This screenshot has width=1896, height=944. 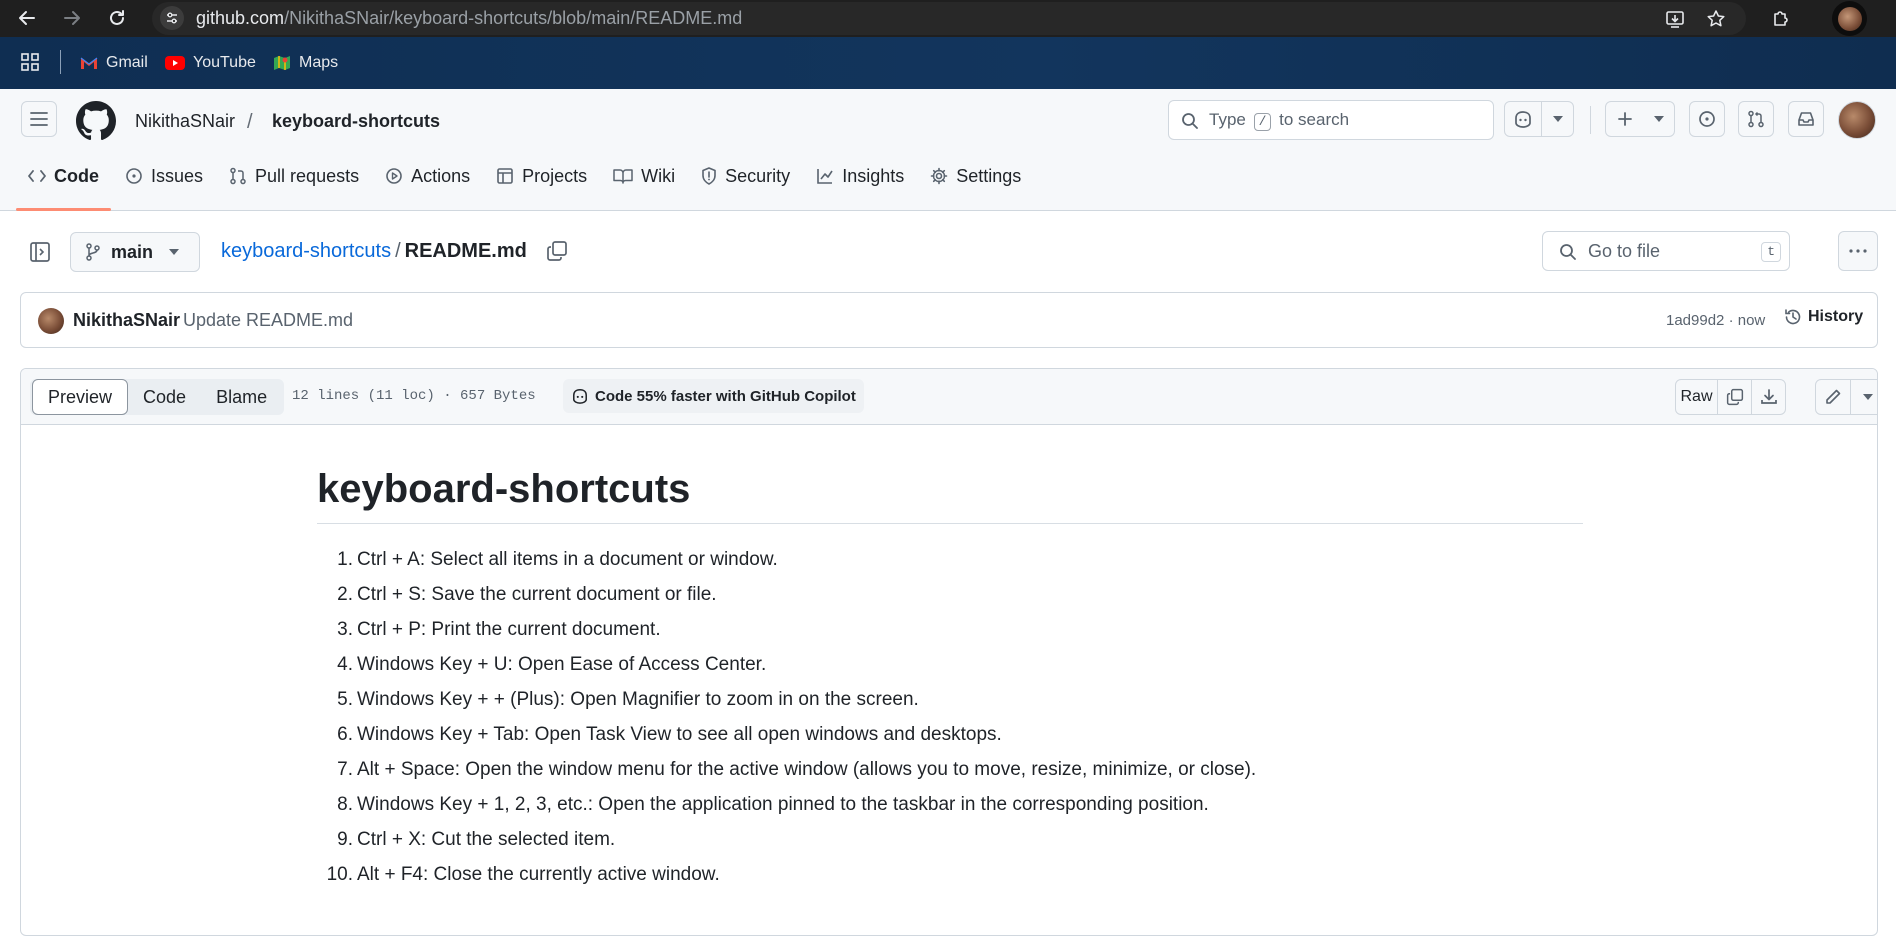 I want to click on raw-copy-download-group: Raw, so click(x=1730, y=397).